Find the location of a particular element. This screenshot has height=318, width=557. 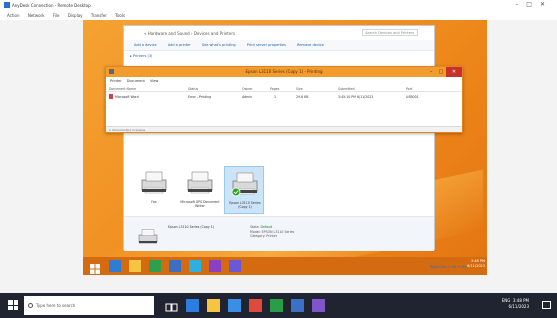

menu-view: View is located at coordinates (154, 81).